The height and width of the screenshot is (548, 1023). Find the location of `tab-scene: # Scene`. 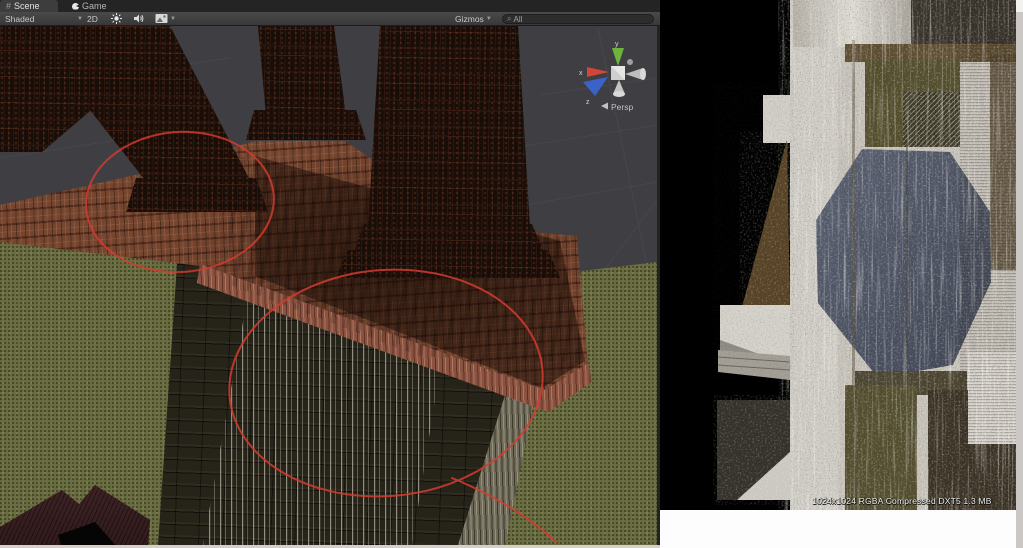

tab-scene: # Scene is located at coordinates (29, 6).